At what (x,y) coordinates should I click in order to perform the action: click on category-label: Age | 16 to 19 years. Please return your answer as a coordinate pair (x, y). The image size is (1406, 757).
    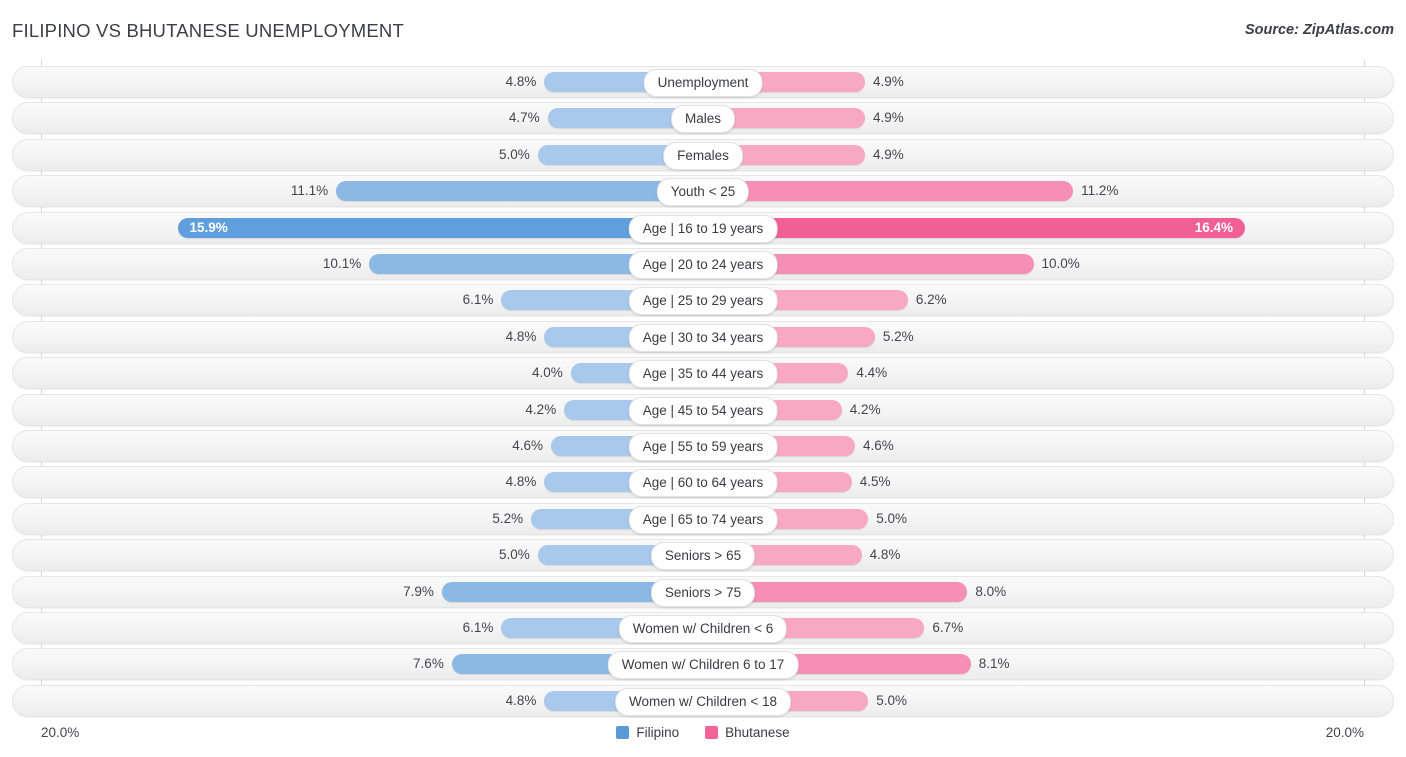
    Looking at the image, I should click on (703, 228).